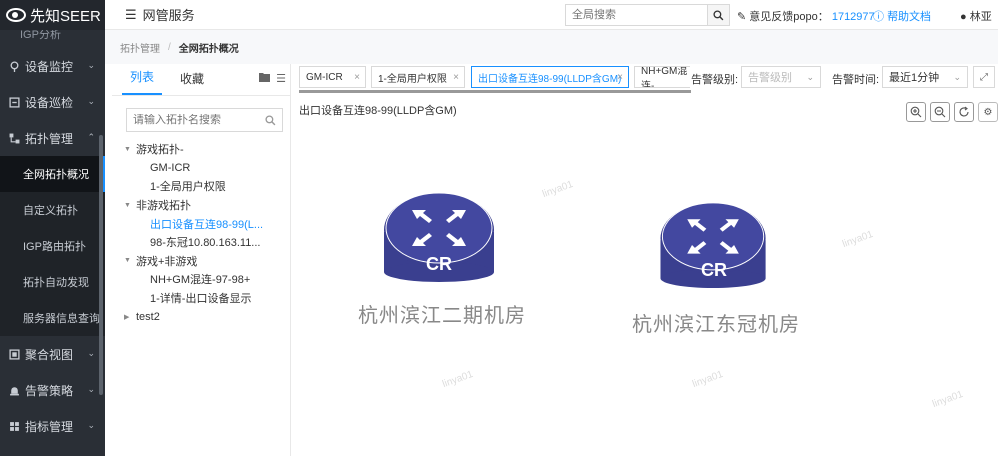 This screenshot has height=456, width=998. Describe the element at coordinates (201, 261) in the screenshot. I see `tree-group-game-plus-non-game: ▼ 游戏+非游戏` at that location.